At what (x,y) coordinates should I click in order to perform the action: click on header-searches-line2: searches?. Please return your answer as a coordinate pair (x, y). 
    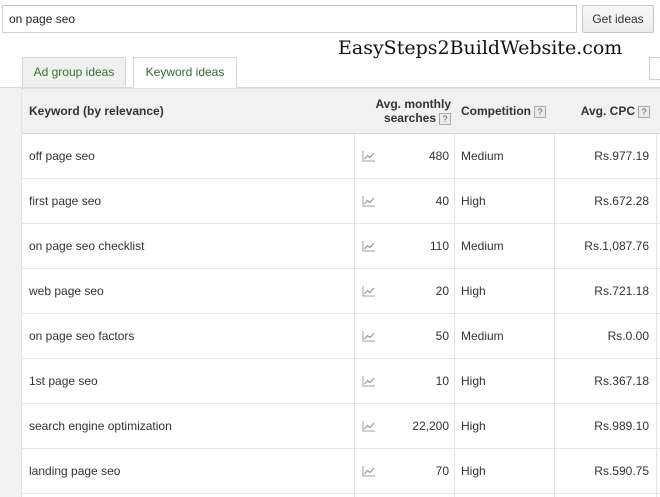
    Looking at the image, I should click on (405, 118).